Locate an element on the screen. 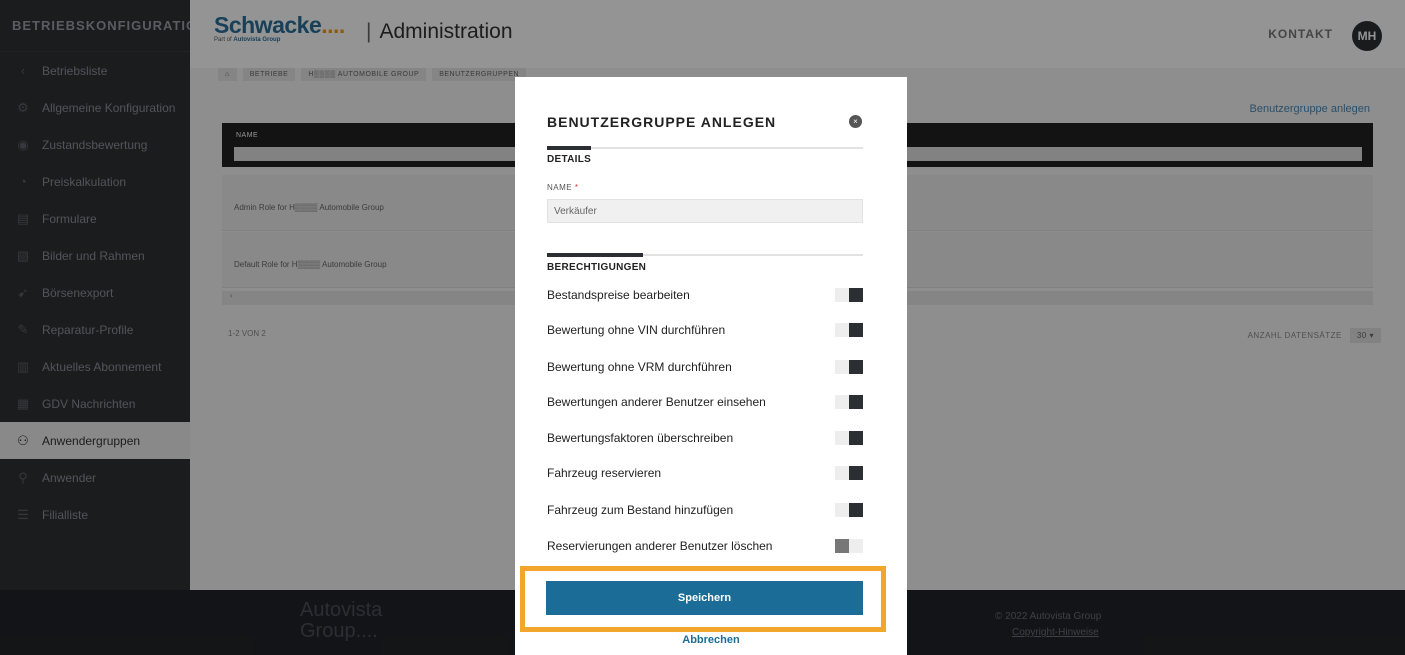 The image size is (1405, 655). permission-row: Bestandspreise bearbeiten is located at coordinates (705, 295).